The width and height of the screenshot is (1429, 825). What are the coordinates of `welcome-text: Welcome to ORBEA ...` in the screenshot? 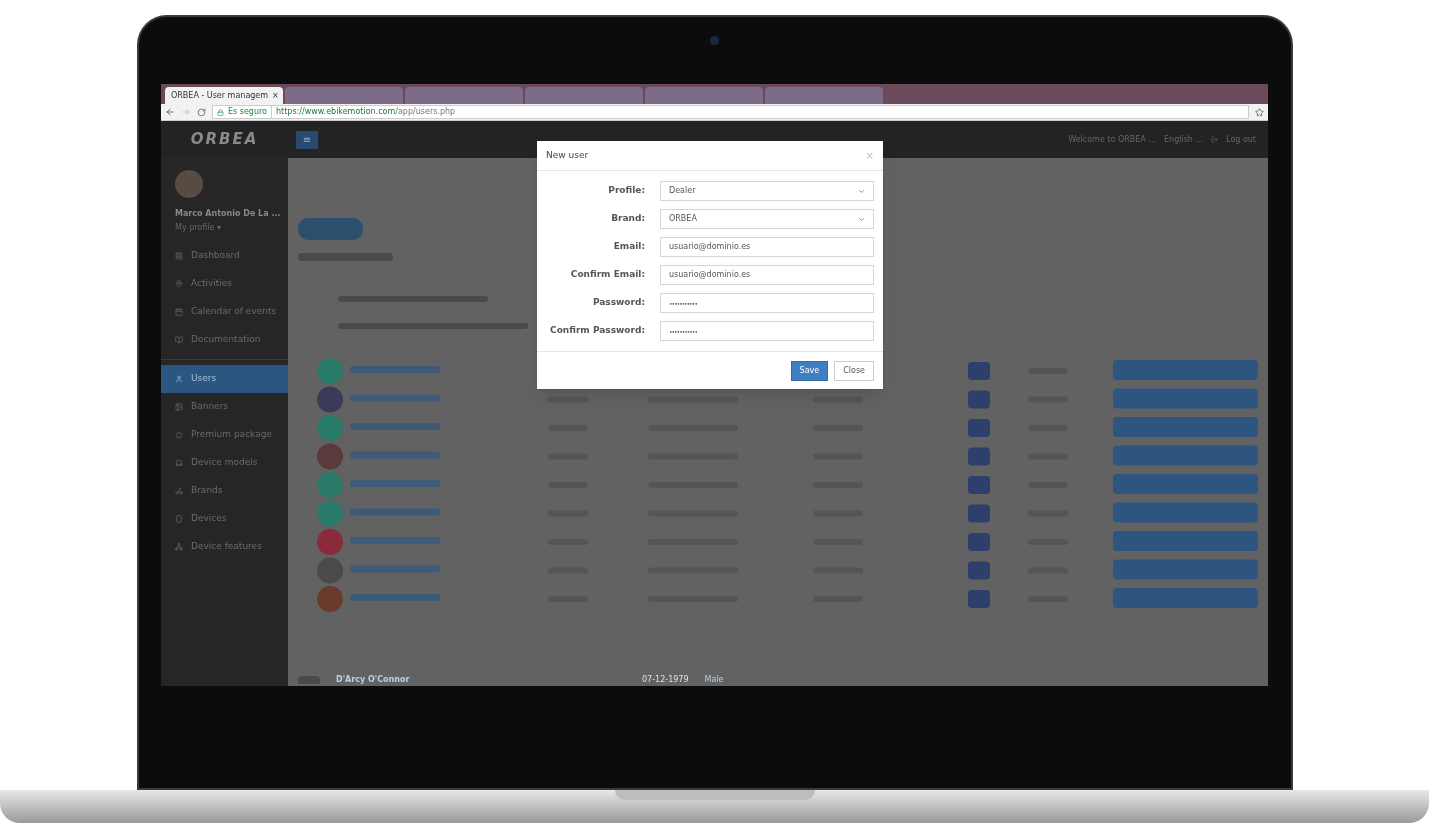 It's located at (1112, 139).